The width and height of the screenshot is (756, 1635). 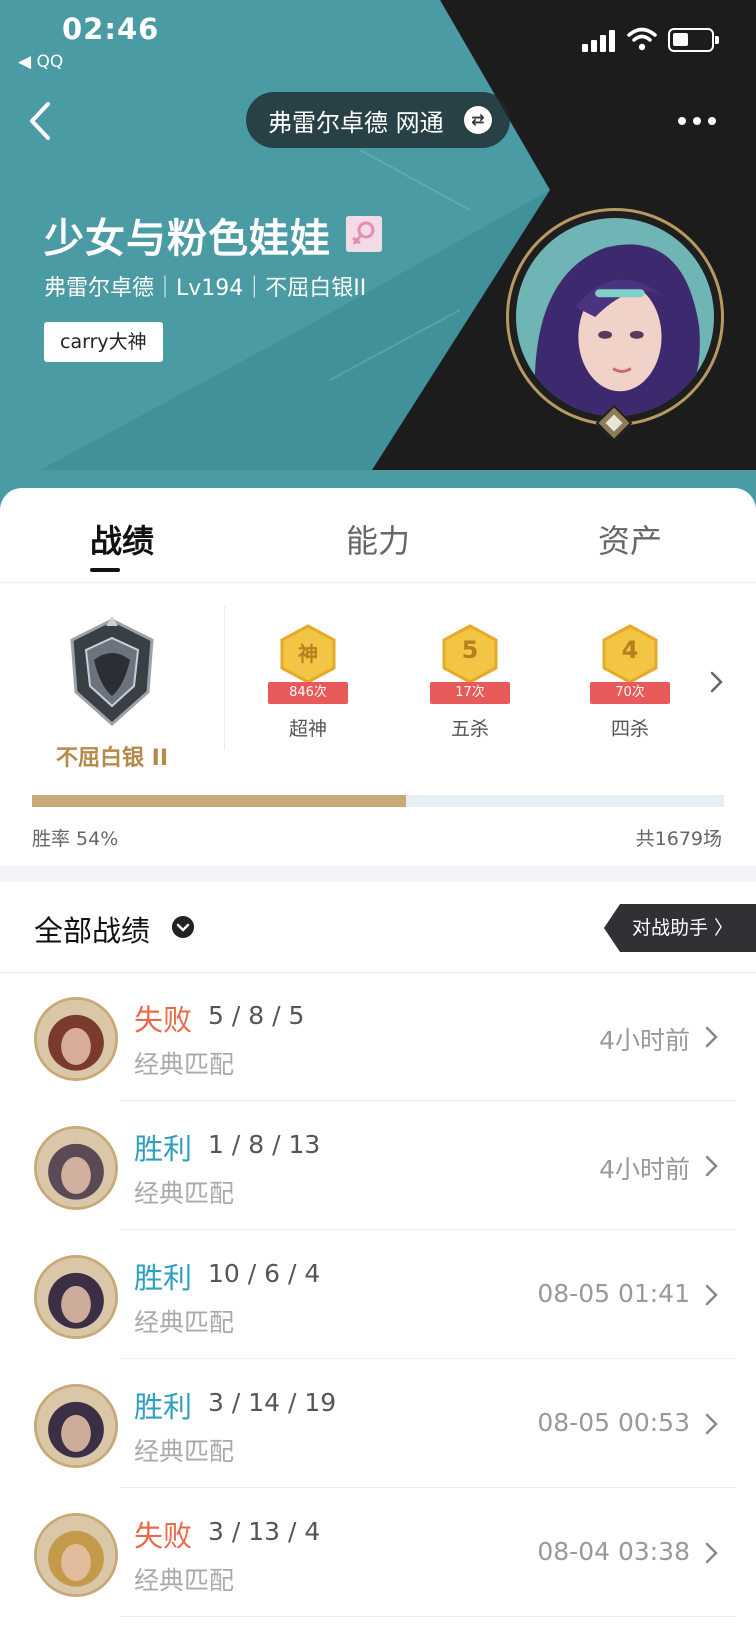 What do you see at coordinates (378, 539) in the screenshot?
I see `tab-ability: 能力` at bounding box center [378, 539].